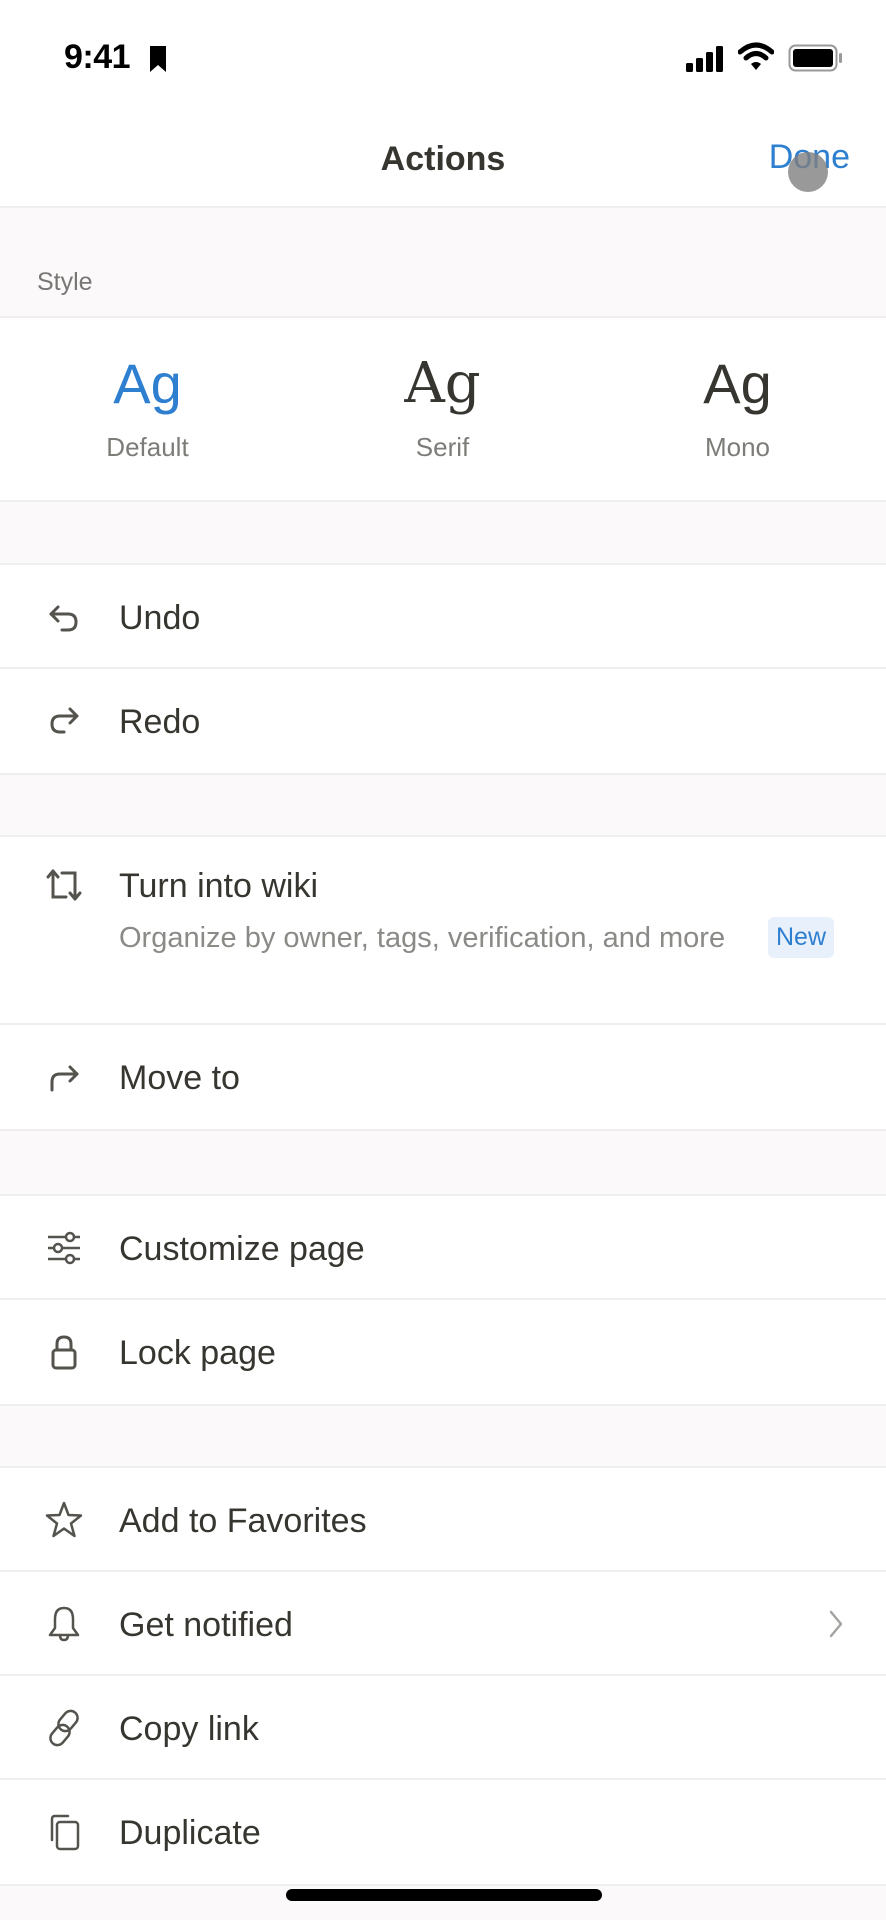  Describe the element at coordinates (242, 1249) in the screenshot. I see `menu-item-label: Customize page` at that location.